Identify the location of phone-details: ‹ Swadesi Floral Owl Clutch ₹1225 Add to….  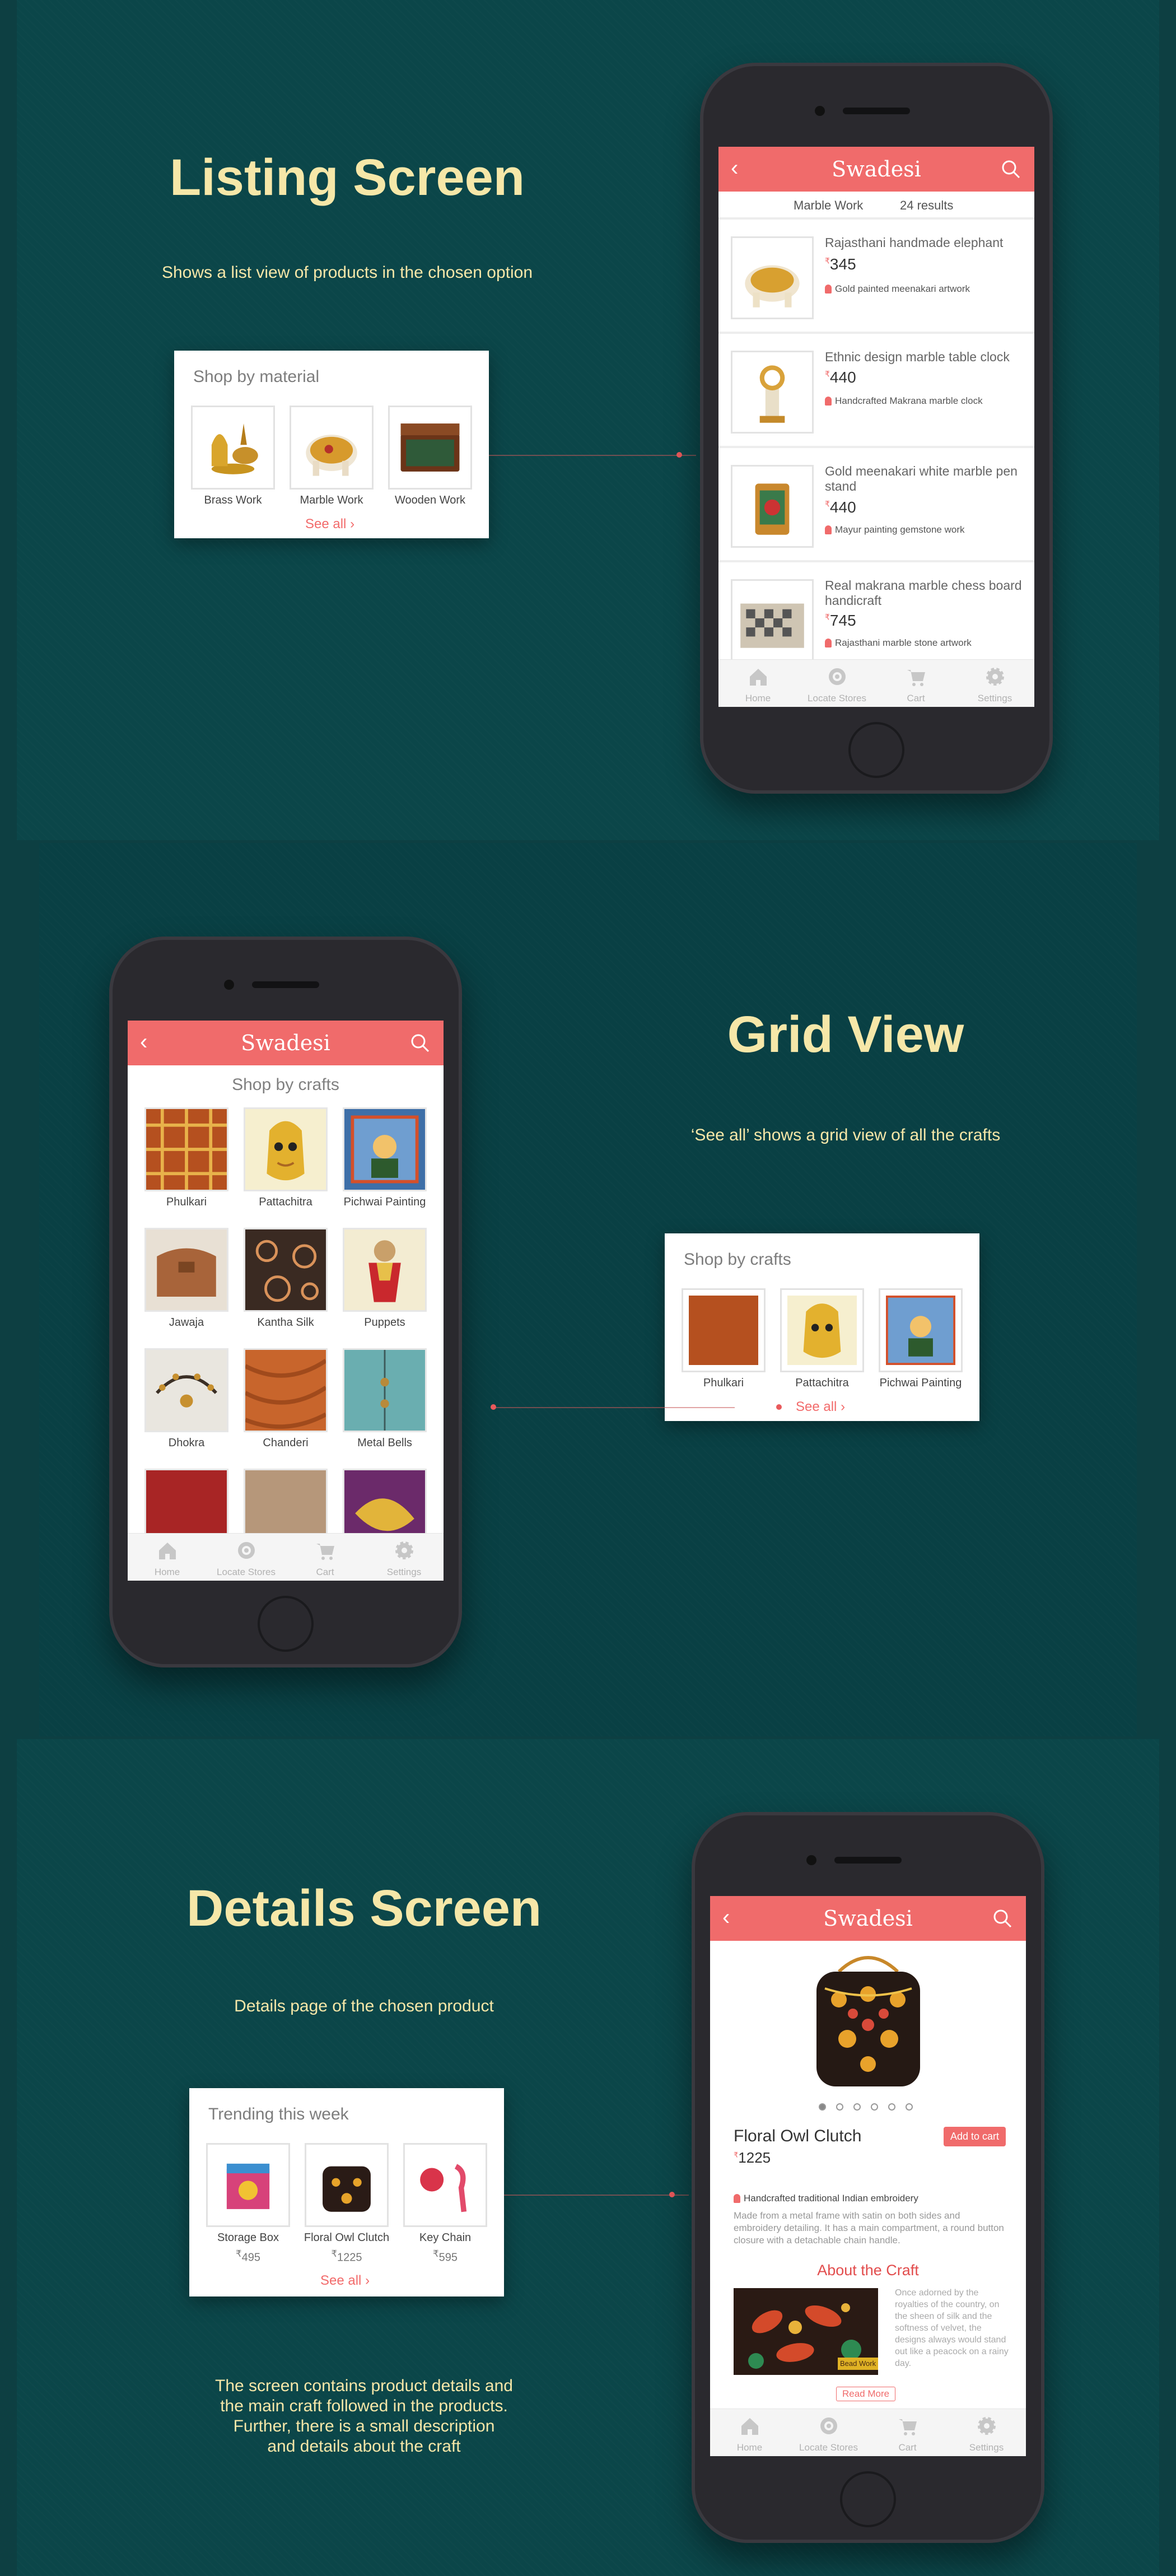
(868, 2177).